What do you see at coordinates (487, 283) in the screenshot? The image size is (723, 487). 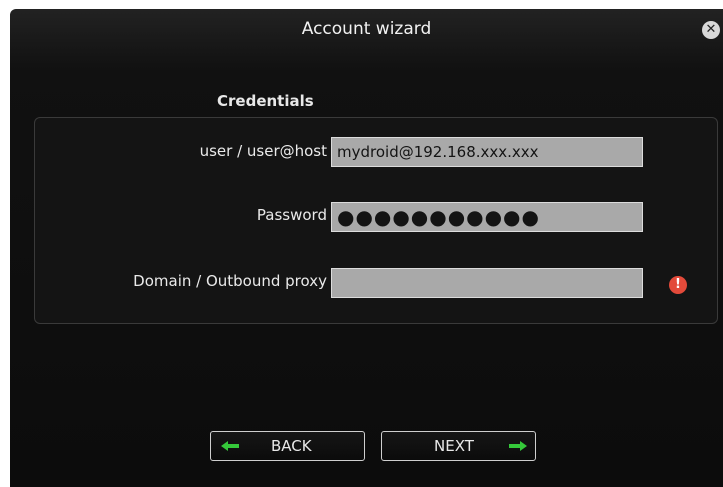 I see `domain-input` at bounding box center [487, 283].